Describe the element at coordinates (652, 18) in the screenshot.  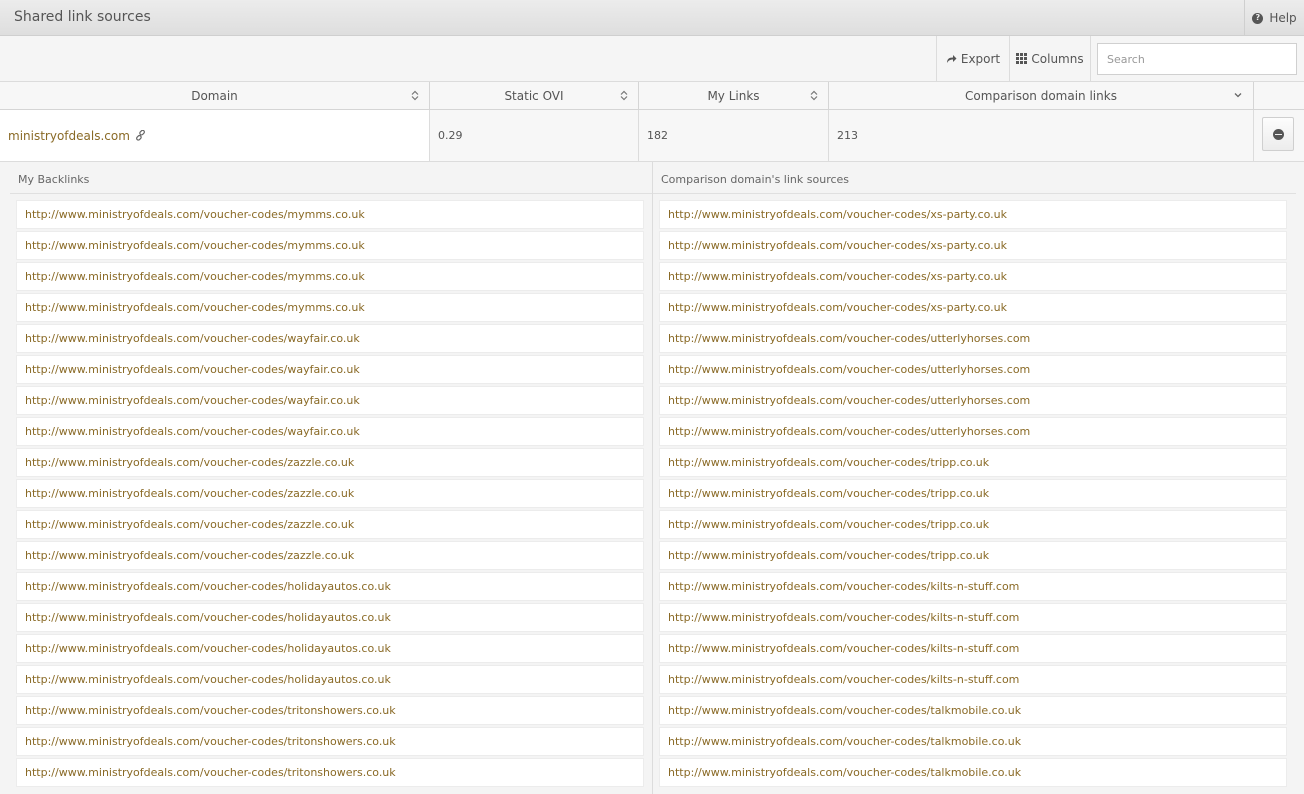
I see `title-bar: Shared link sources ? Help` at that location.